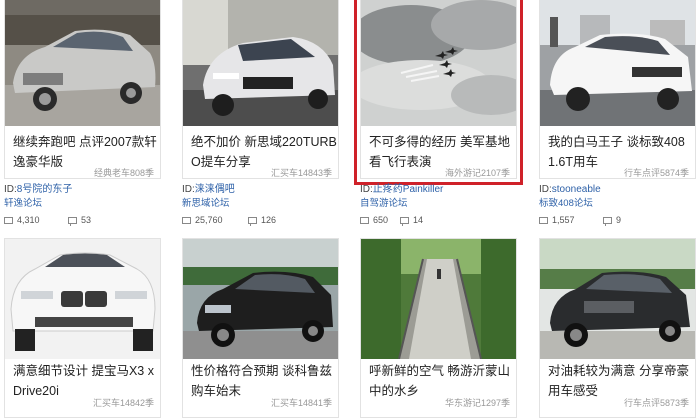  I want to click on forum-link: 自驾游论坛, so click(438, 204).